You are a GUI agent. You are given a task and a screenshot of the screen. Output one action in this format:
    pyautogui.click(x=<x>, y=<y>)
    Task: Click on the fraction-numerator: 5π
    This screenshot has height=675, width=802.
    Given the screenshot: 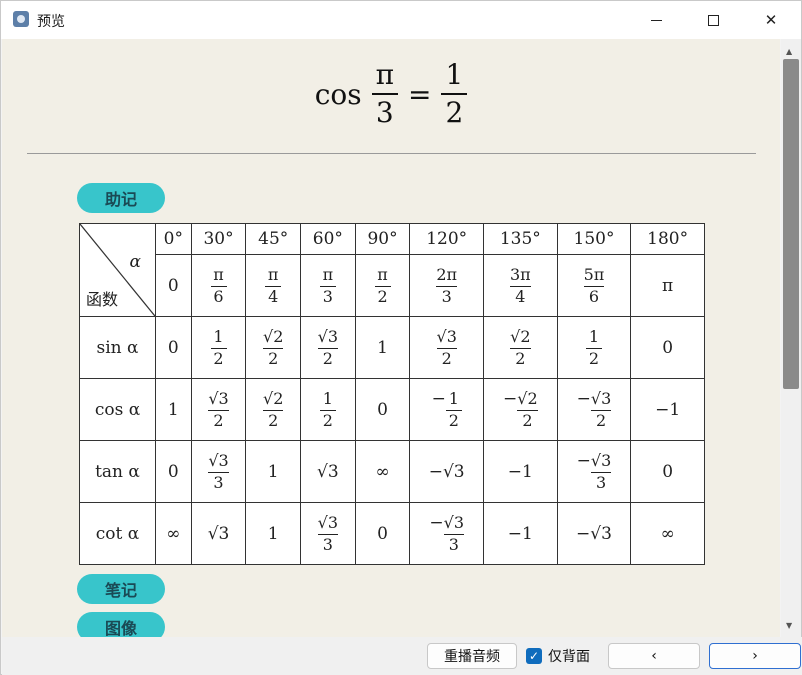 What is the action you would take?
    pyautogui.click(x=594, y=275)
    